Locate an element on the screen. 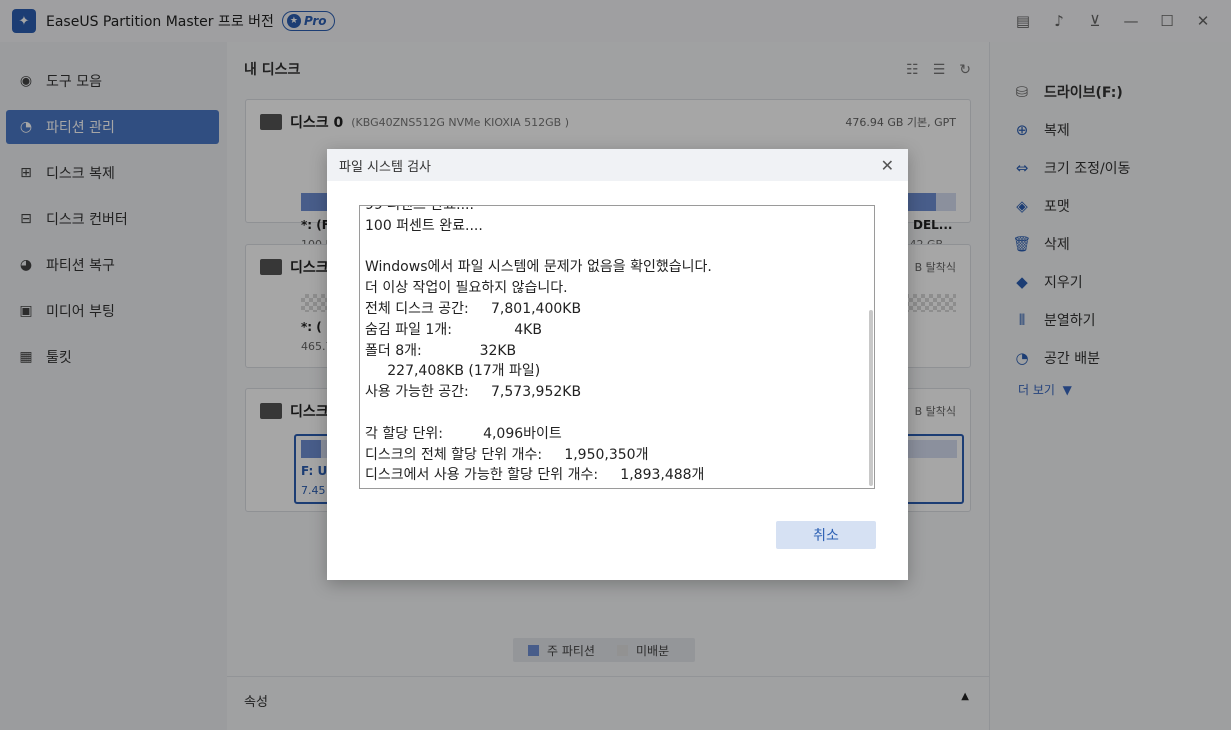 The image size is (1231, 730). log-line: 사용 가능한 공간: 7,573,952KB is located at coordinates (473, 392).